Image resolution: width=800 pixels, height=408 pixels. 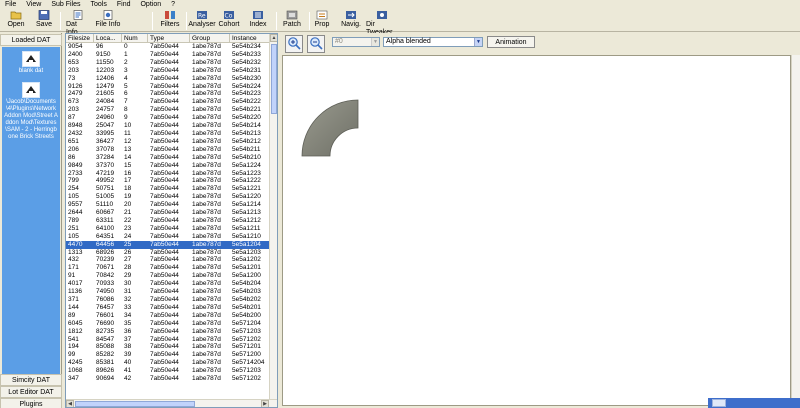 What do you see at coordinates (168, 260) in the screenshot?
I see `table-row: 432 70239 27 7ab50e44 1abe787d 5e5a1202` at bounding box center [168, 260].